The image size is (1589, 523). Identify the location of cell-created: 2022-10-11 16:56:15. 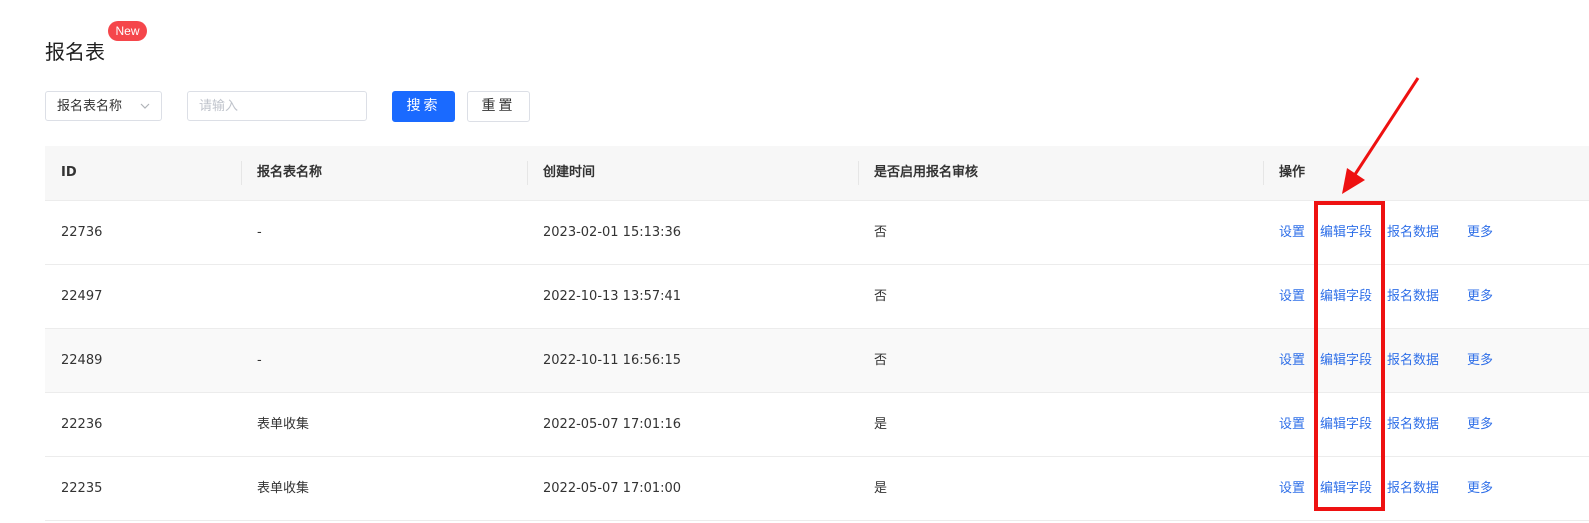
(612, 360).